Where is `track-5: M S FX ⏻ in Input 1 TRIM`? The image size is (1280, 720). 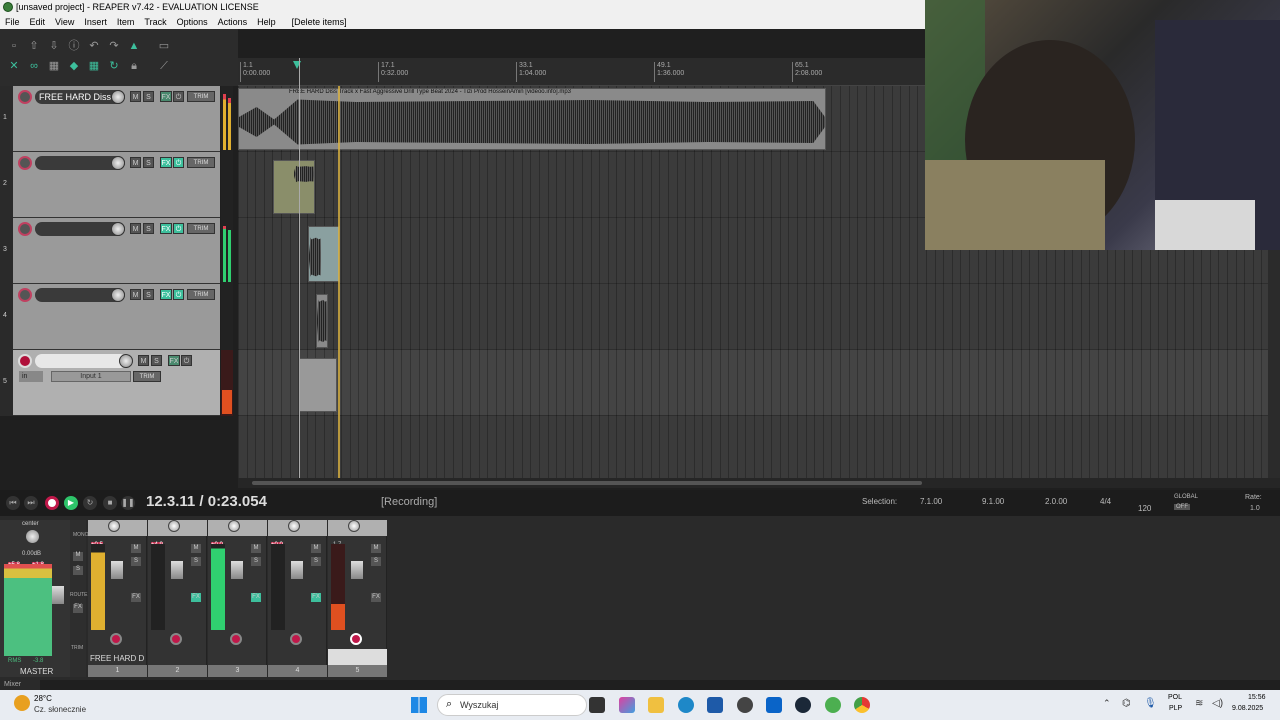
track-5: M S FX ⏻ in Input 1 TRIM is located at coordinates (116, 383).